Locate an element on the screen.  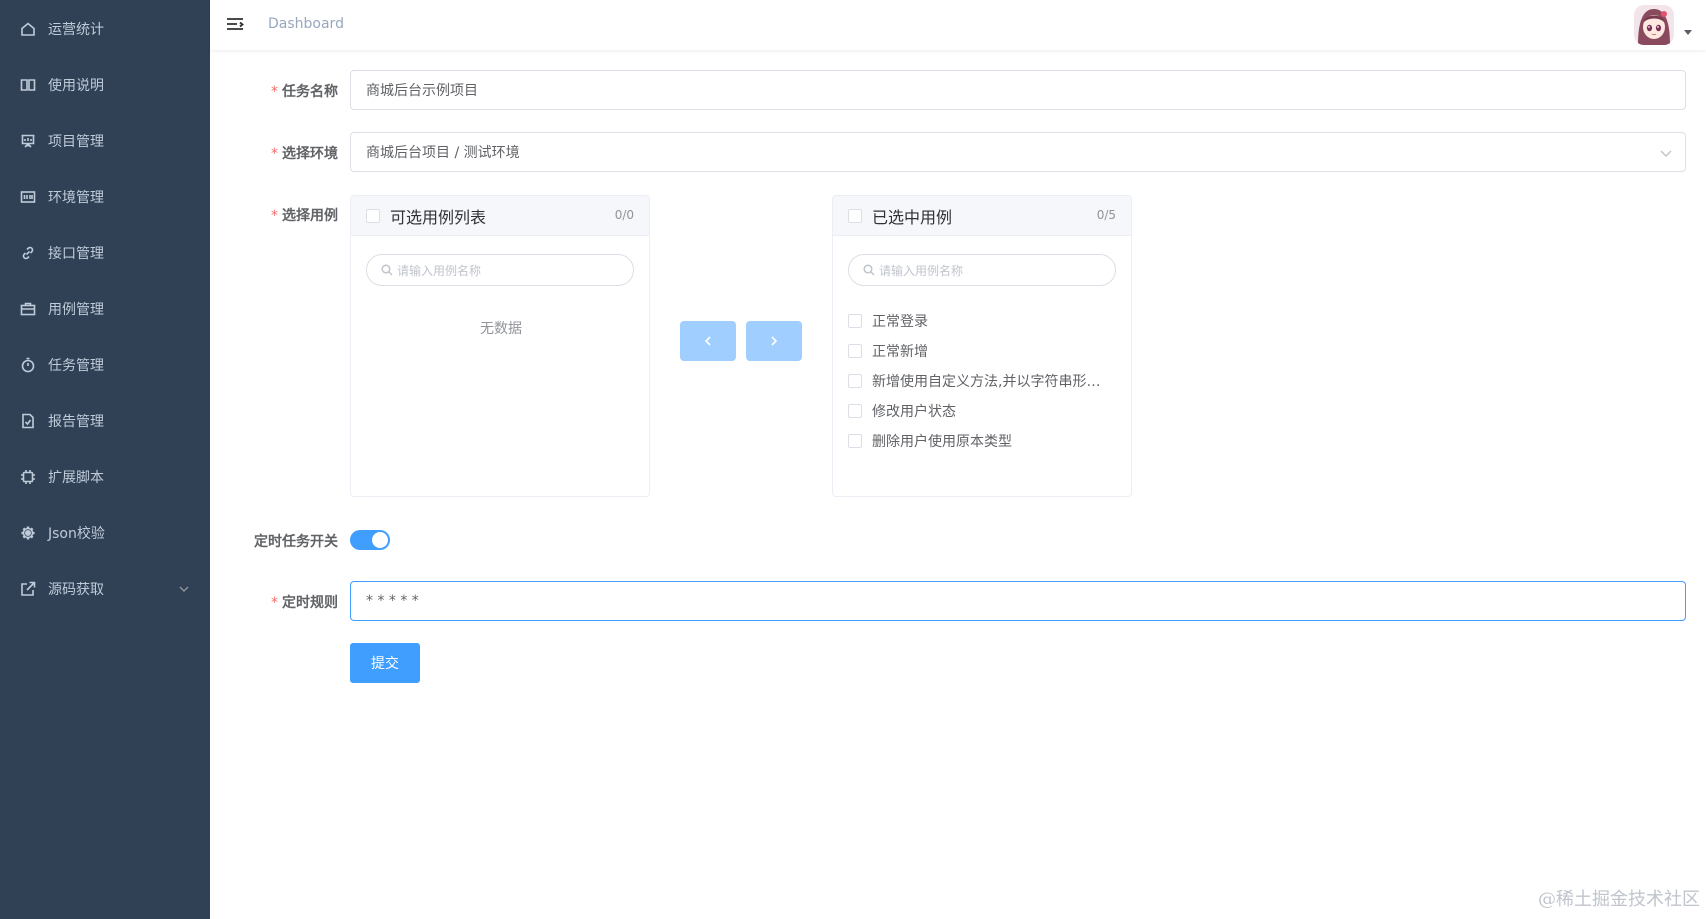
chevron-right-icon is located at coordinates (774, 341).